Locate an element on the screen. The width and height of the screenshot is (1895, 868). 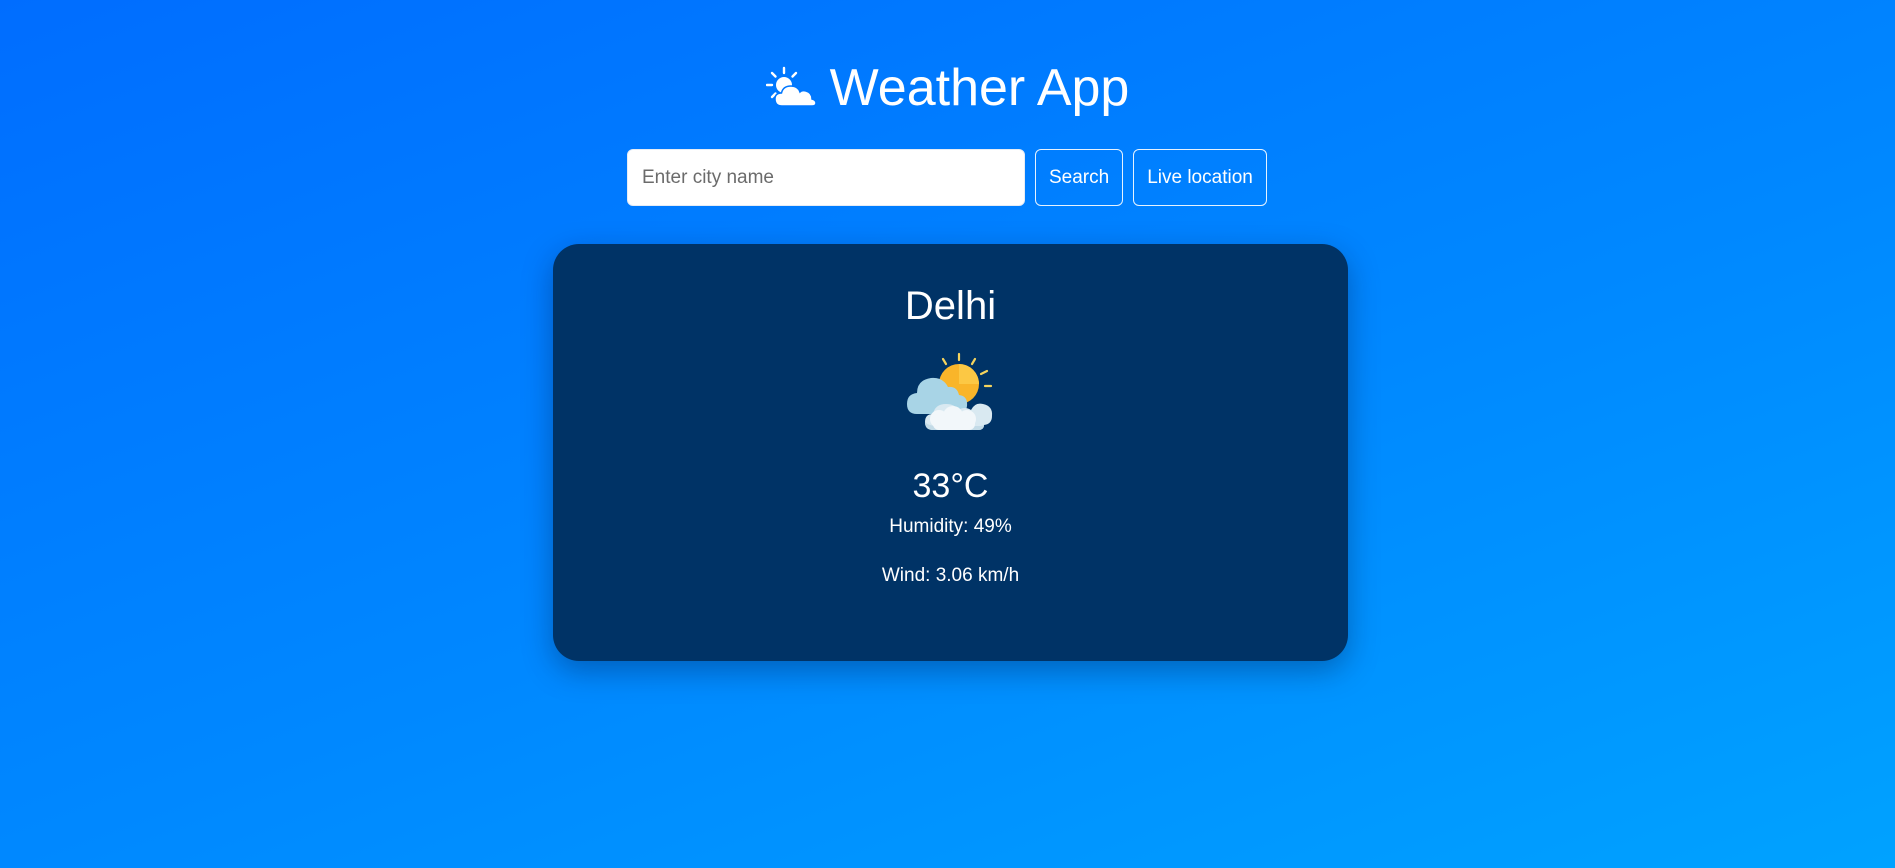
live-location-button: Live location is located at coordinates (1200, 177).